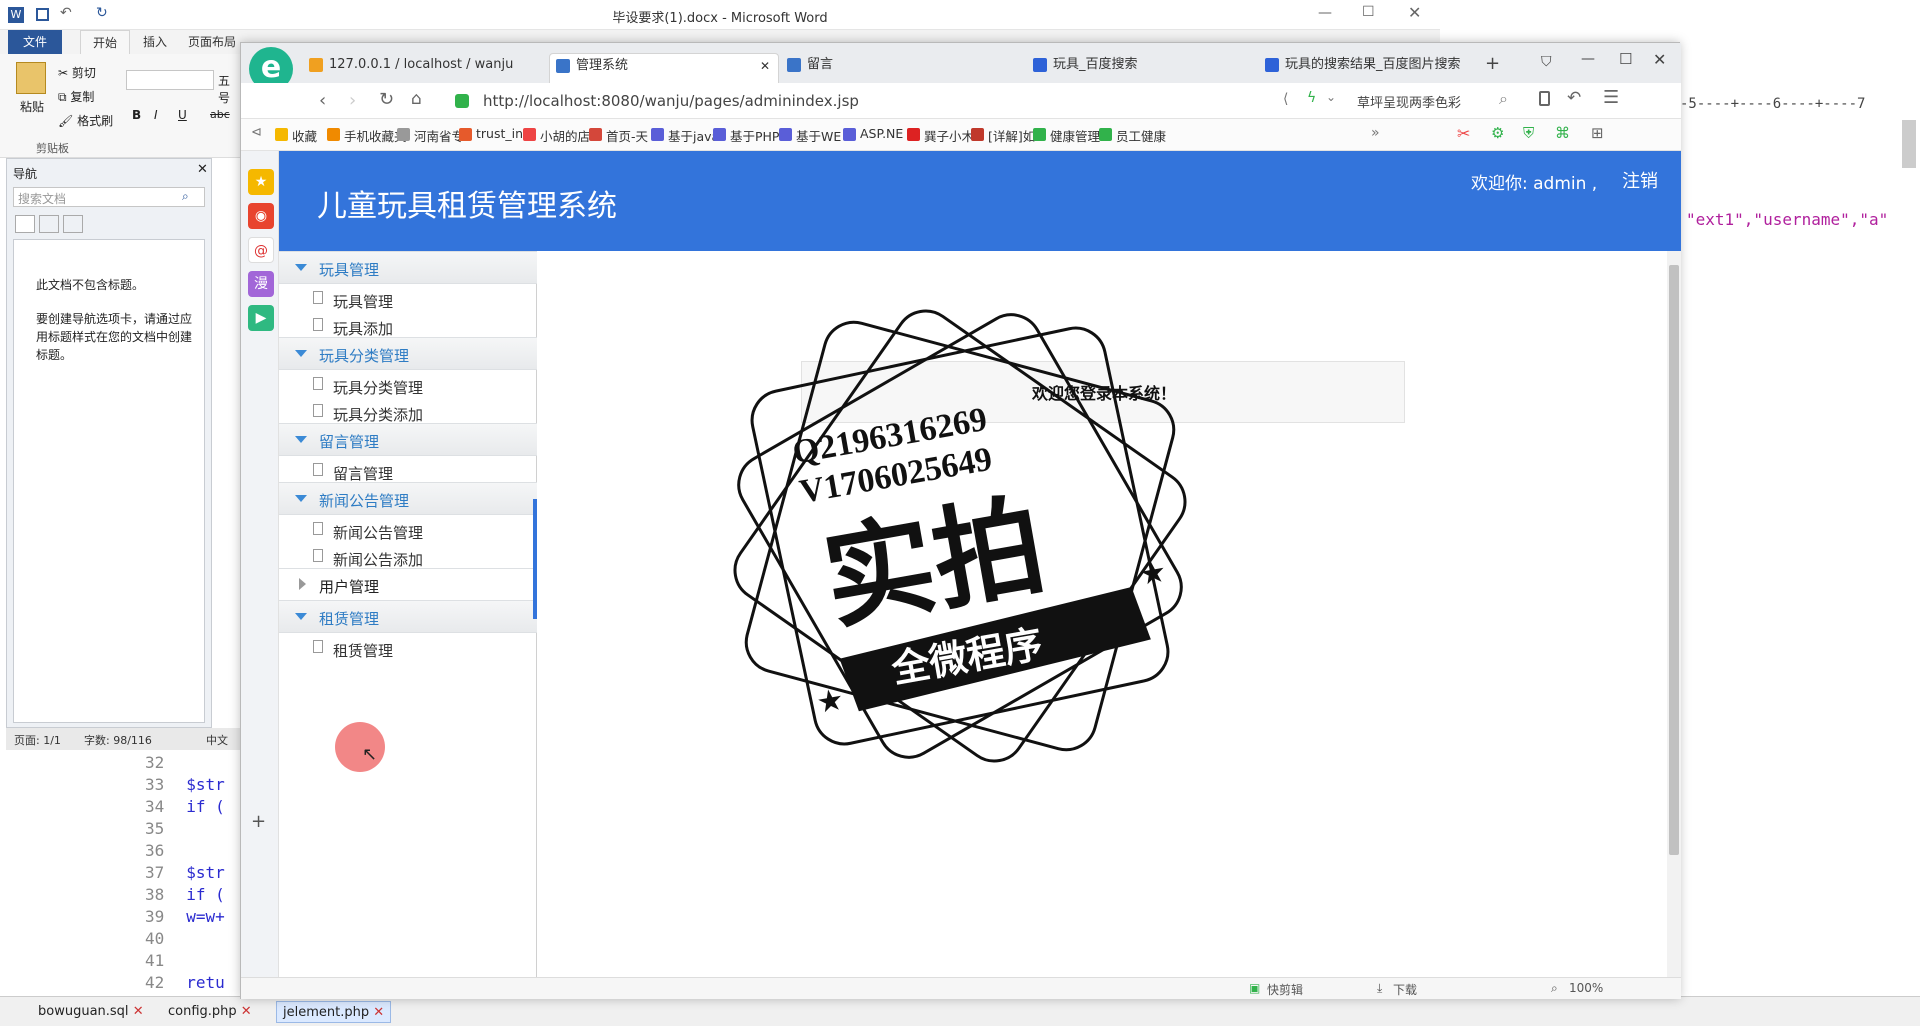 The image size is (1920, 1026). What do you see at coordinates (322, 100) in the screenshot?
I see `back-icon: ‹` at bounding box center [322, 100].